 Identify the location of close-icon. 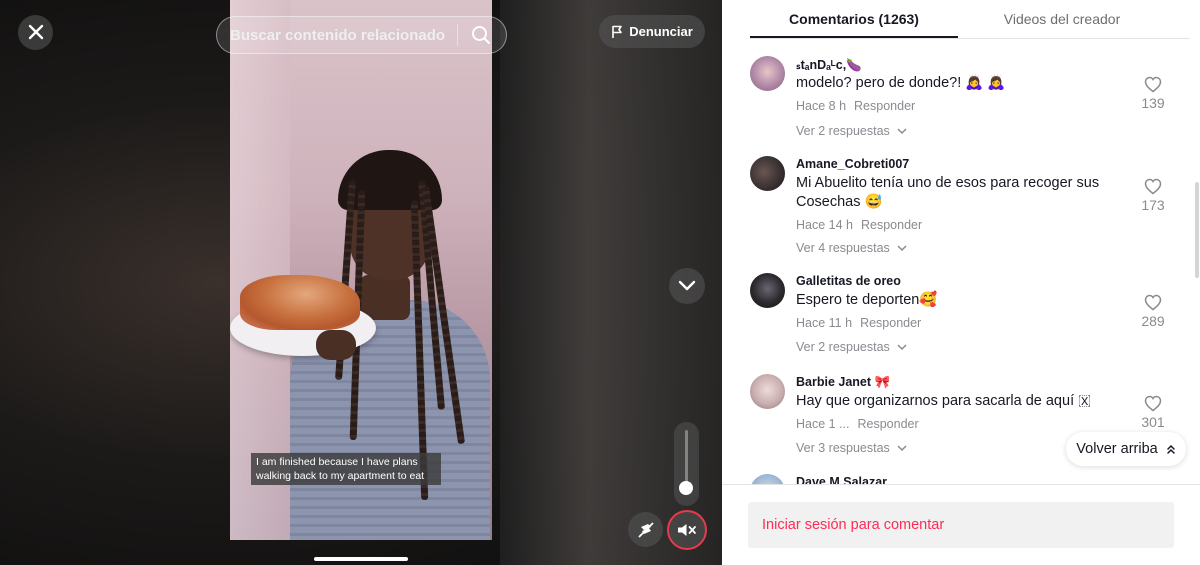
(35, 32).